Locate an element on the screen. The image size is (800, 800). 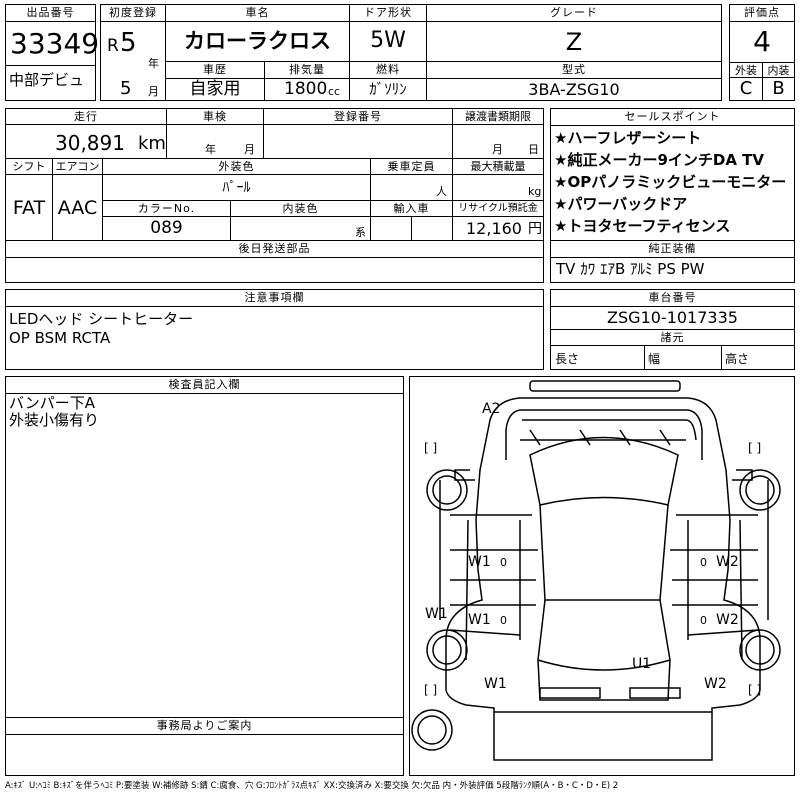
diagram-label-w1-c: W1 is located at coordinates (436, 614).